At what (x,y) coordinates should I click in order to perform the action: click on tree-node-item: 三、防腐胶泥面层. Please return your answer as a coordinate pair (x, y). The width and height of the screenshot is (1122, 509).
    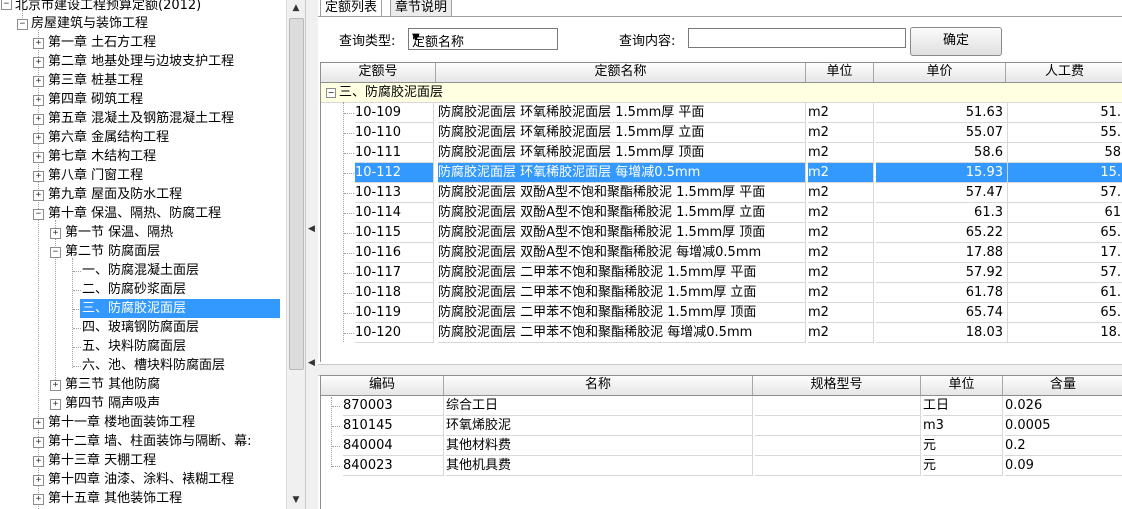
    Looking at the image, I should click on (180, 308).